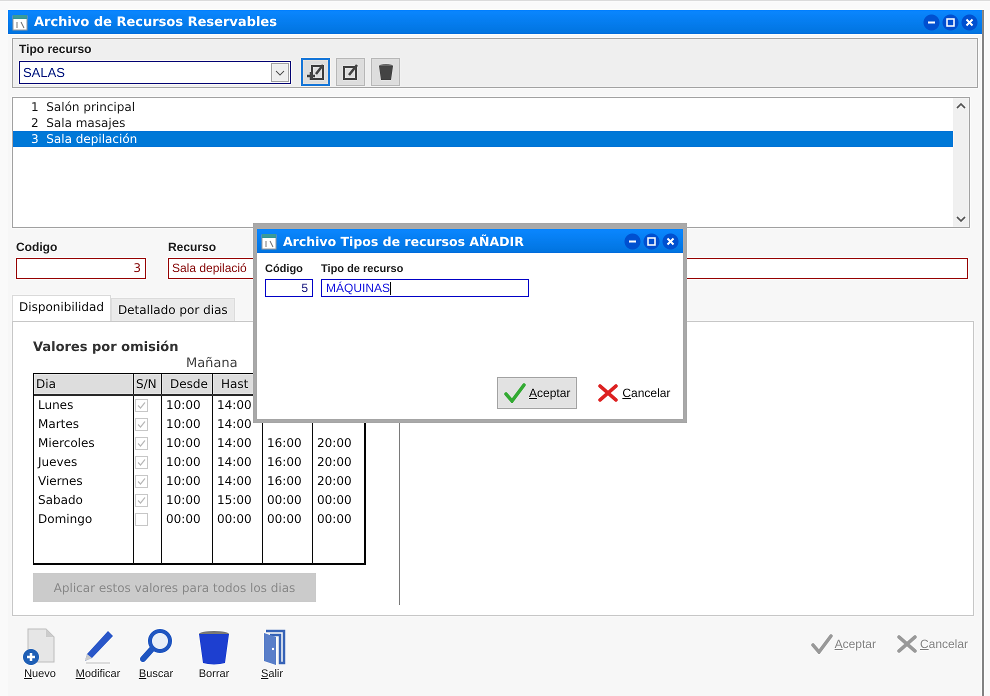 The image size is (990, 696). I want to click on table-cell-text: Sabado, so click(60, 500).